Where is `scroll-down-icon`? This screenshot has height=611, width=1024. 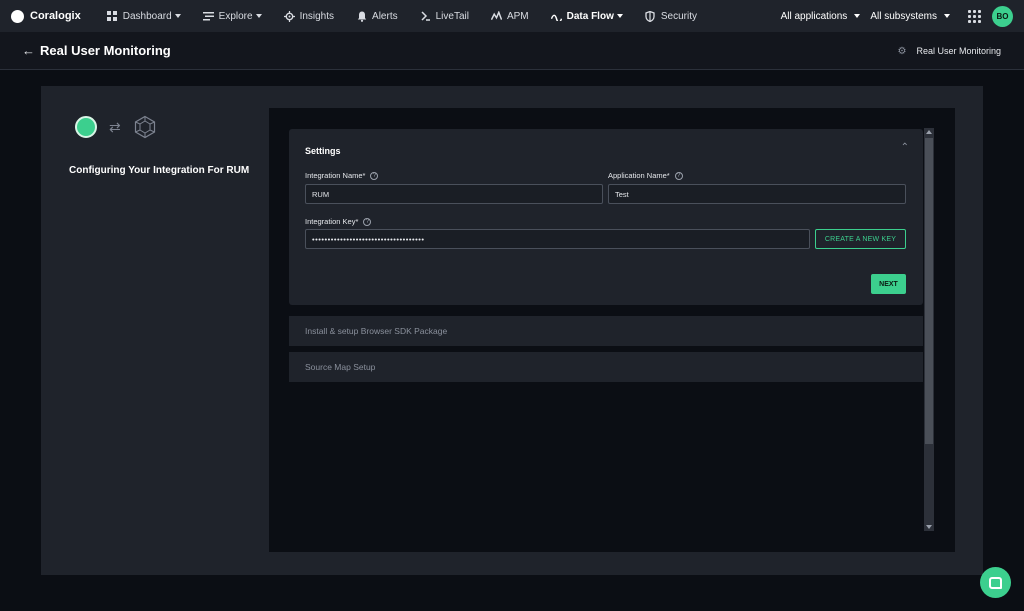 scroll-down-icon is located at coordinates (929, 527).